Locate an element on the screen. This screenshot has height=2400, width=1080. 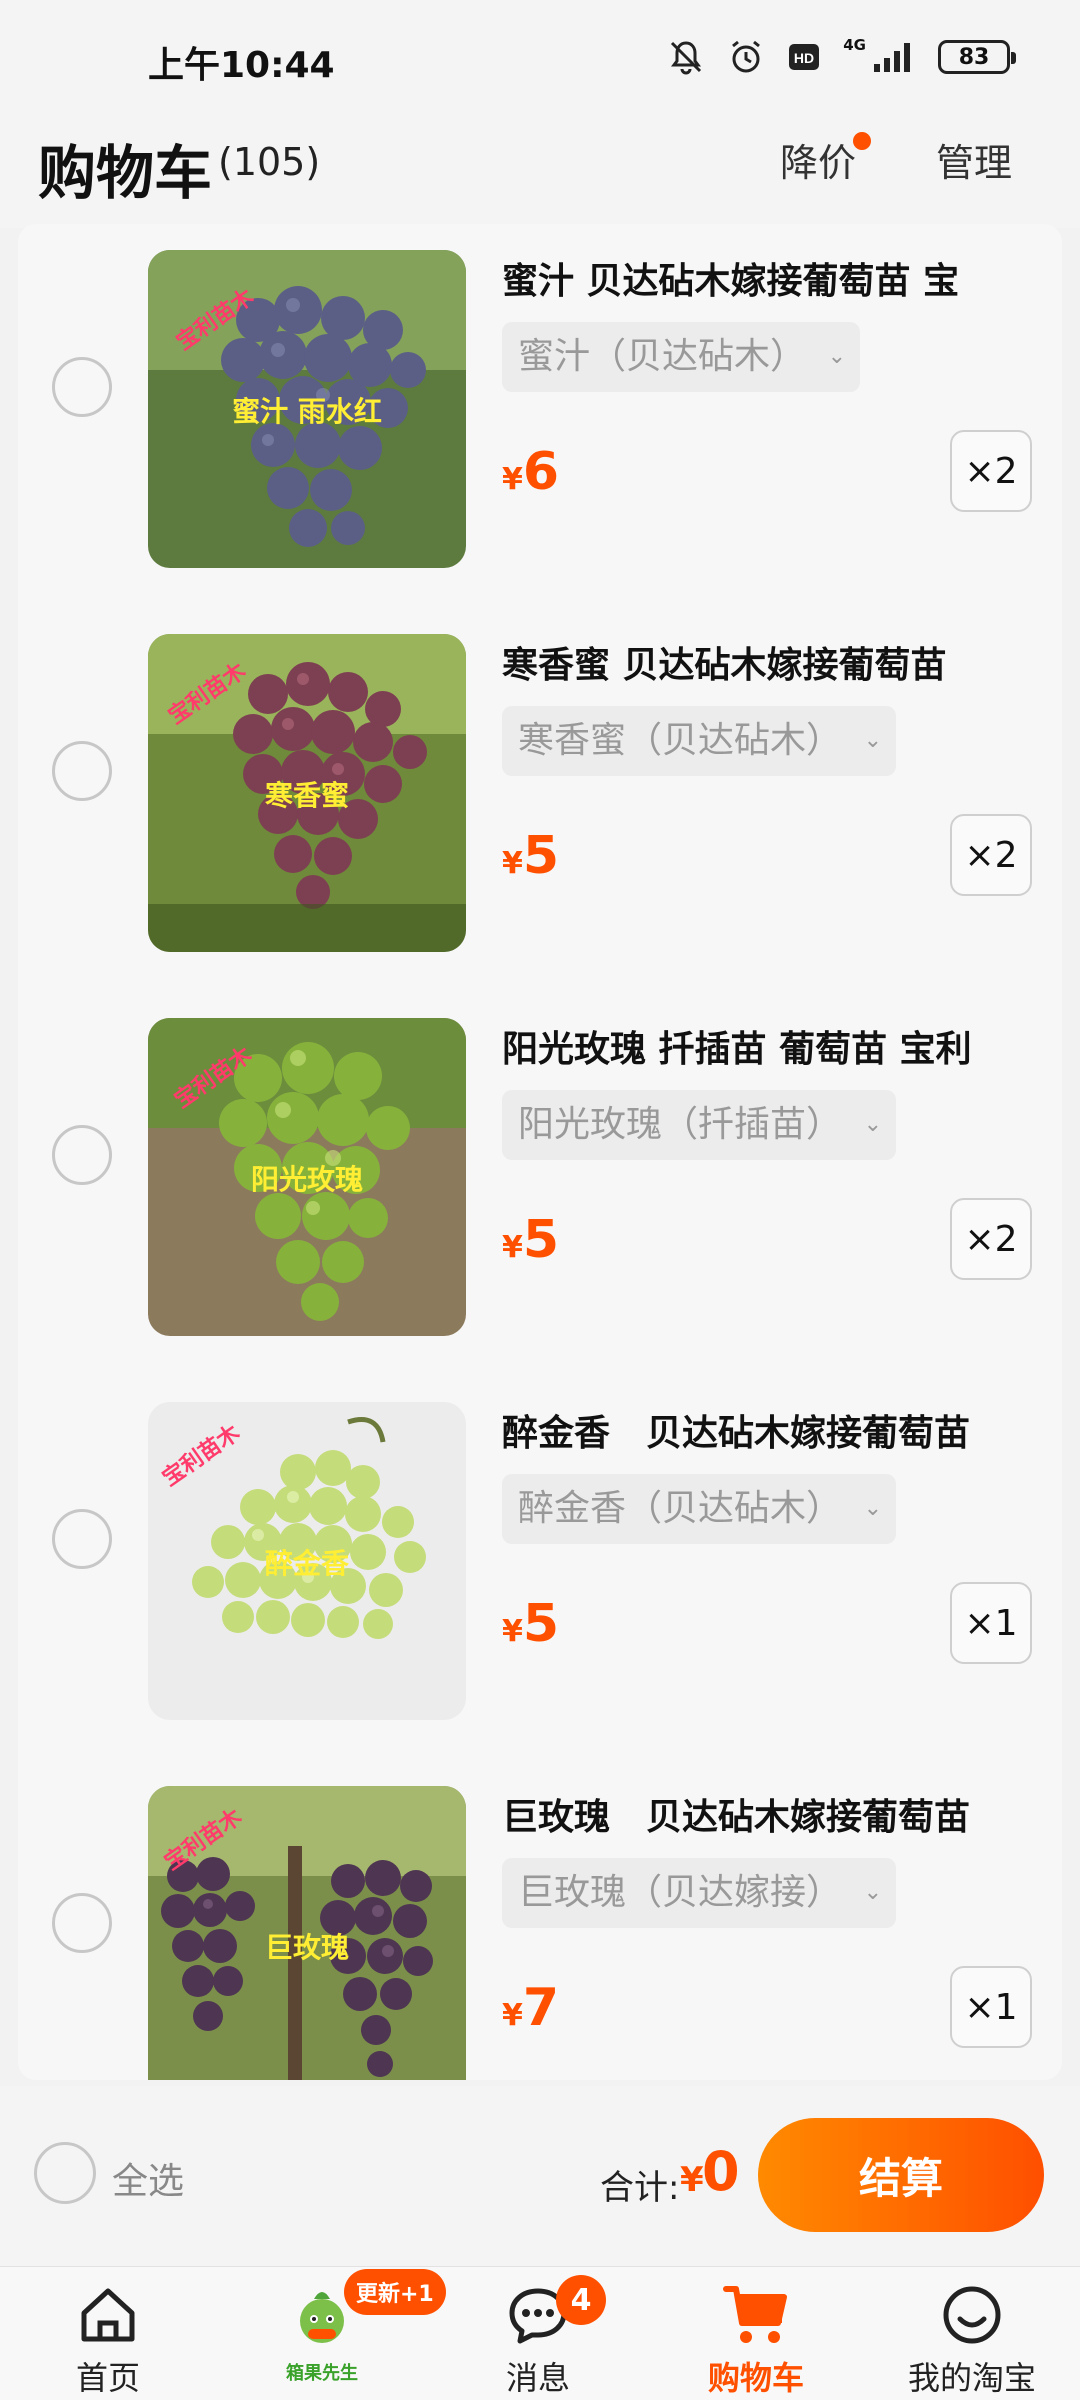
tab-mine: 我的淘宝 is located at coordinates (972, 2333).